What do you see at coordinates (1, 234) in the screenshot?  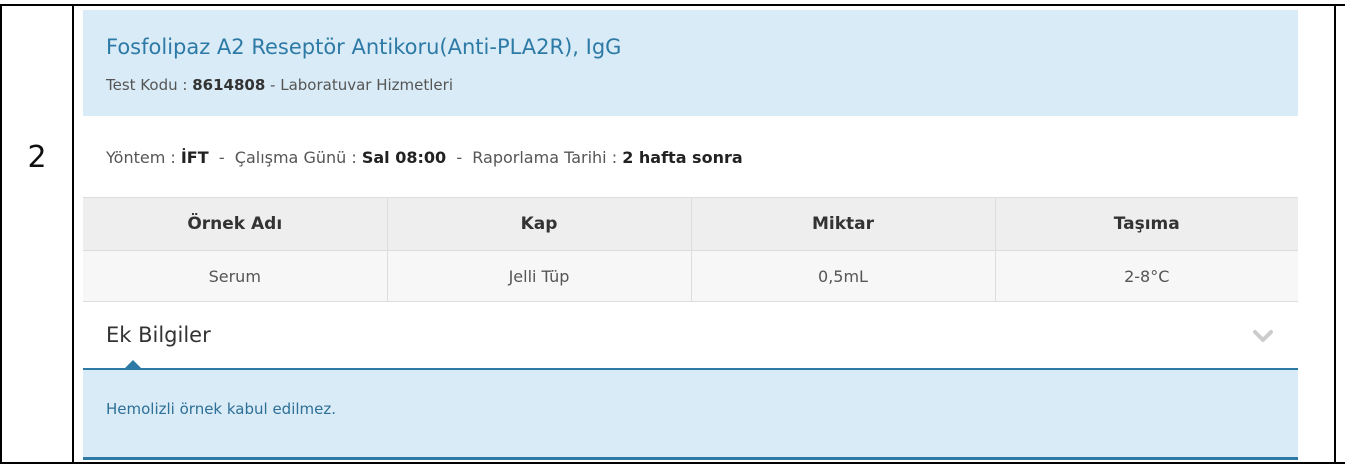 I see `table-border-left` at bounding box center [1, 234].